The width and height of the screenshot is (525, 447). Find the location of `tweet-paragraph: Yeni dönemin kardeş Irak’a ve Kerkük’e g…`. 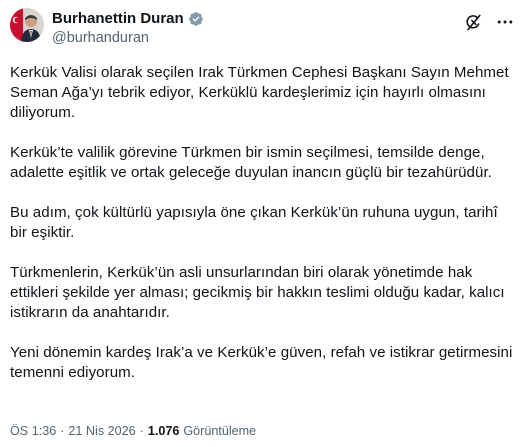

tweet-paragraph: Yeni dönemin kardeş Irak’a ve Kerkük’e g… is located at coordinates (261, 362).